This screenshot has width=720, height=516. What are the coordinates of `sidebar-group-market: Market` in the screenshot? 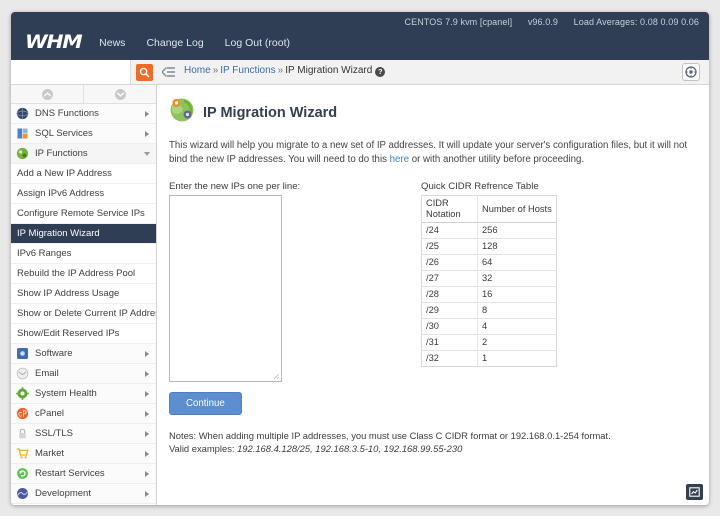 It's located at (83, 454).